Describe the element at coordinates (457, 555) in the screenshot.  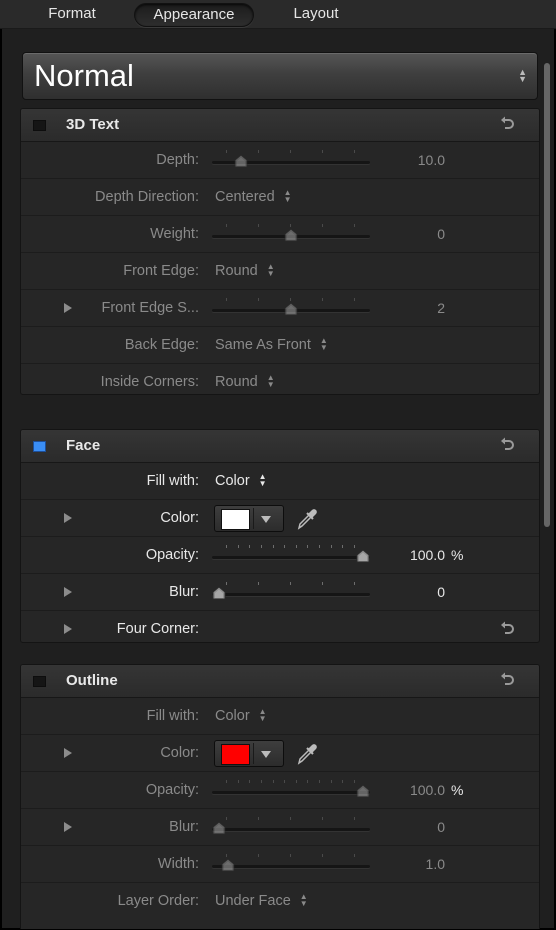
I see `param-unit: %` at that location.